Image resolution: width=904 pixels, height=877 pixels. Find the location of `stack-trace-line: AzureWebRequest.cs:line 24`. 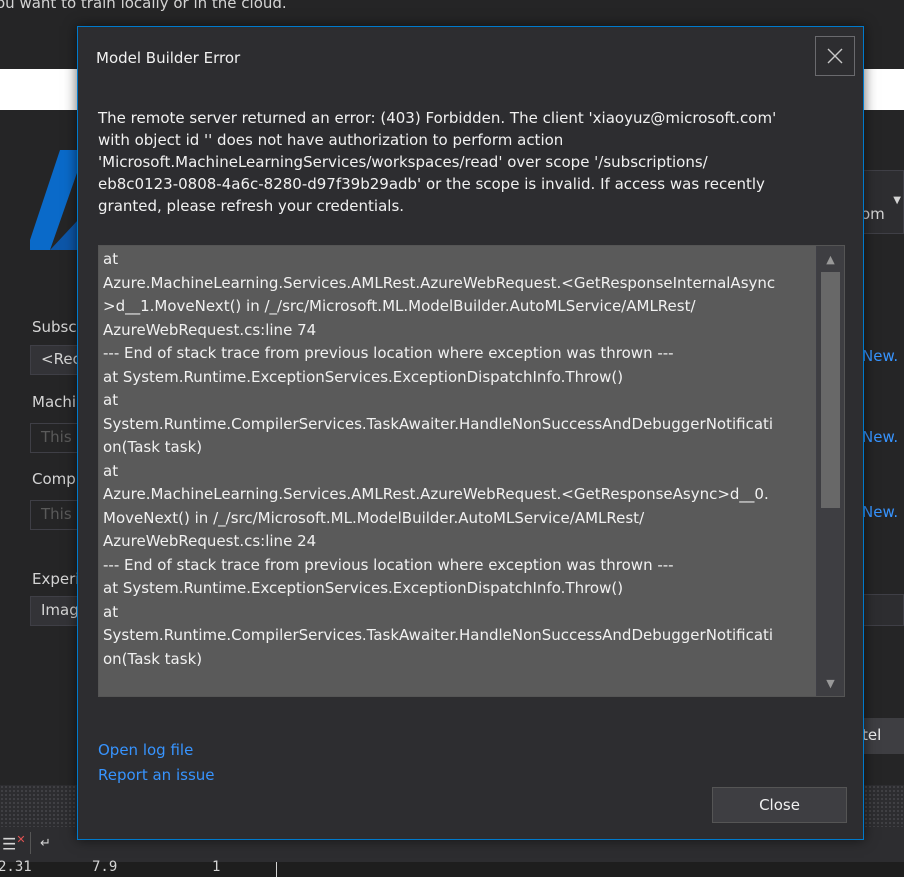

stack-trace-line: AzureWebRequest.cs:line 24 is located at coordinates (210, 541).